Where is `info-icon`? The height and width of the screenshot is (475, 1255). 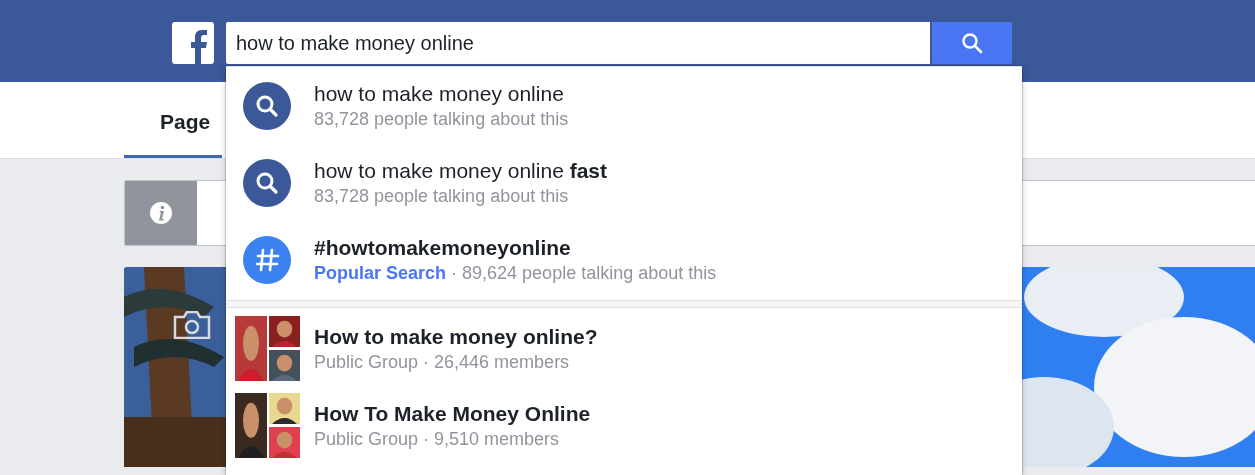 info-icon is located at coordinates (161, 213).